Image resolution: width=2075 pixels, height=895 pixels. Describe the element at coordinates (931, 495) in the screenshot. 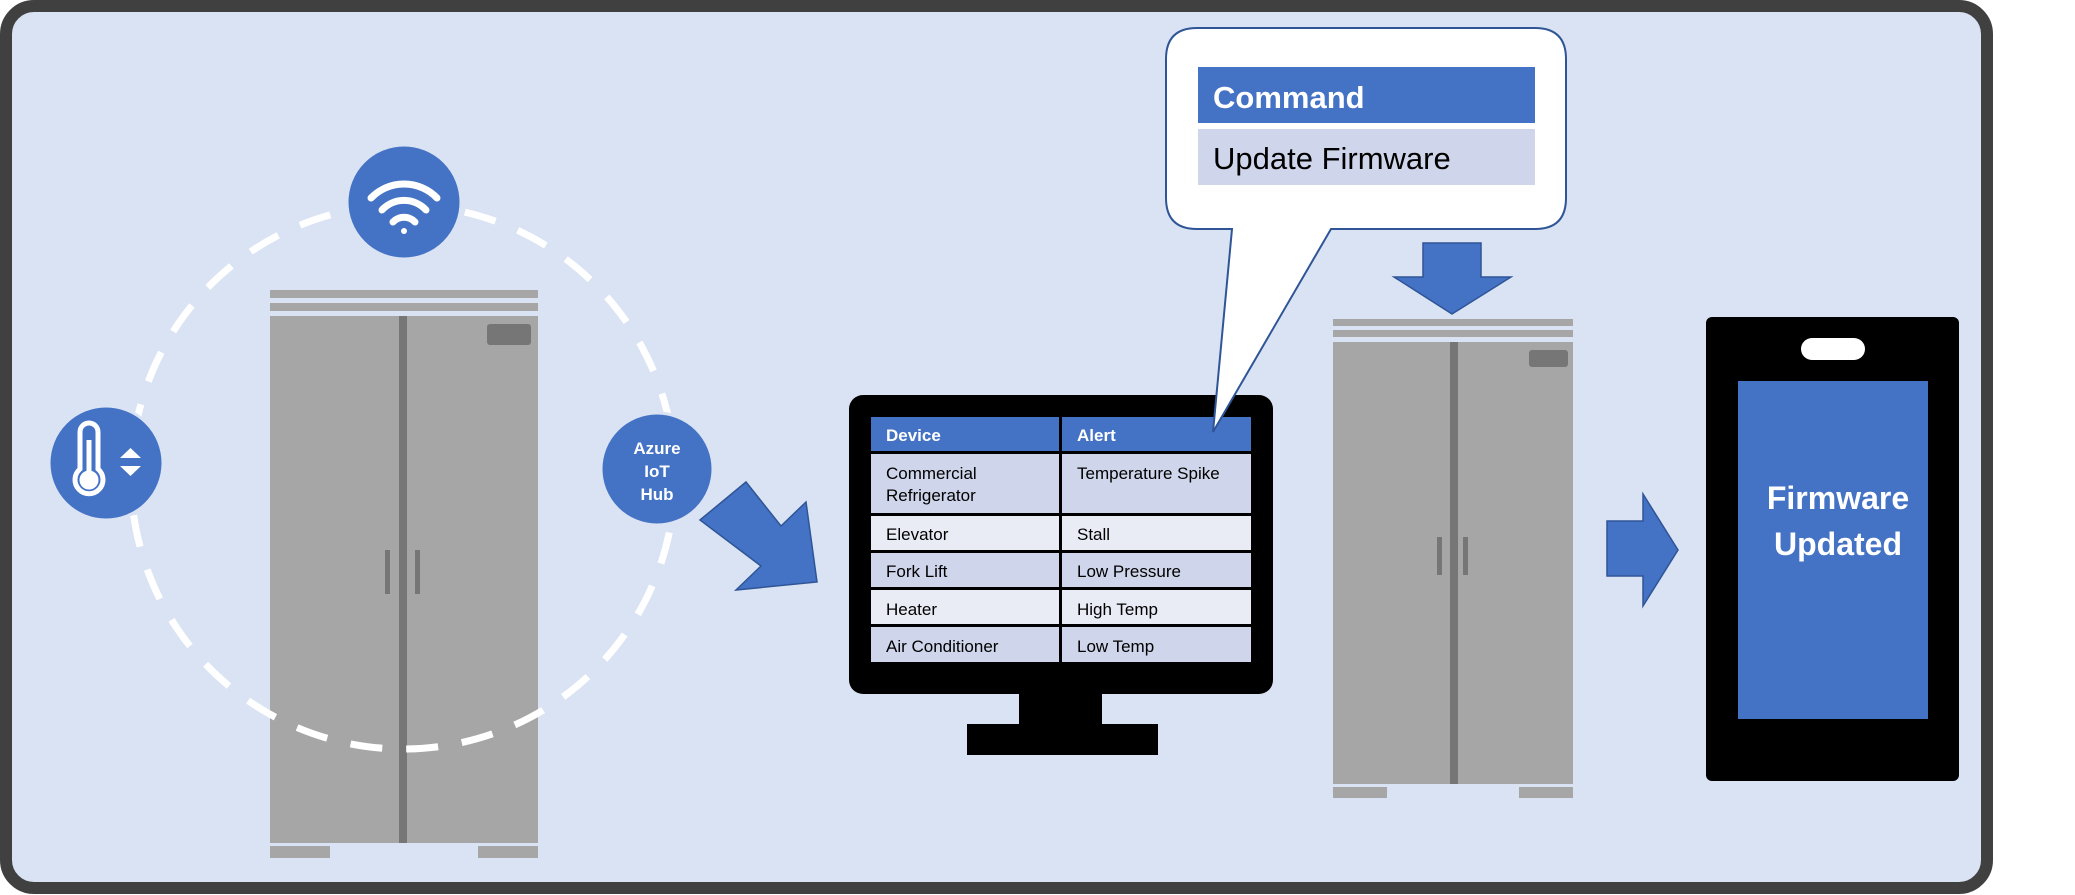

I see `table-cell-device: Refrigerator` at that location.